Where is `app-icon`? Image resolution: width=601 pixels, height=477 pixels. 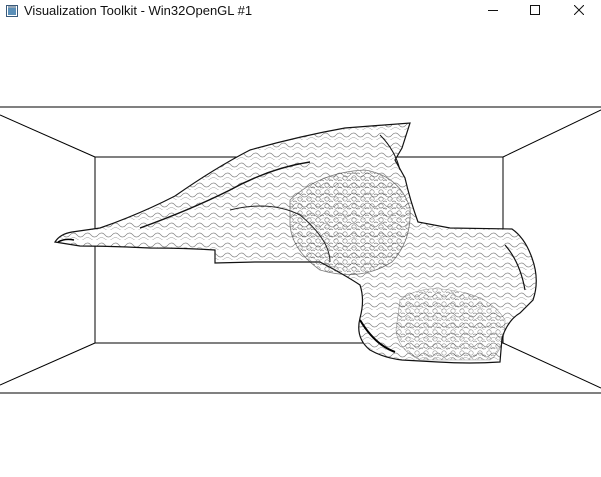 app-icon is located at coordinates (12, 10).